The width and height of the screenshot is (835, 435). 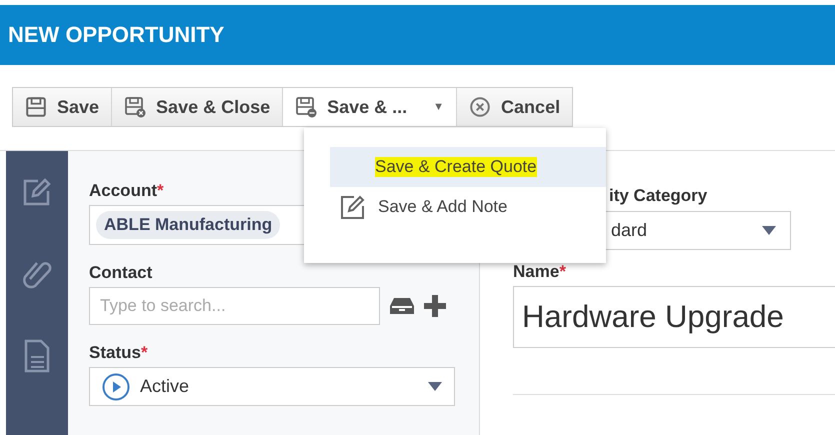 I want to click on caret-icon: ▼, so click(x=438, y=107).